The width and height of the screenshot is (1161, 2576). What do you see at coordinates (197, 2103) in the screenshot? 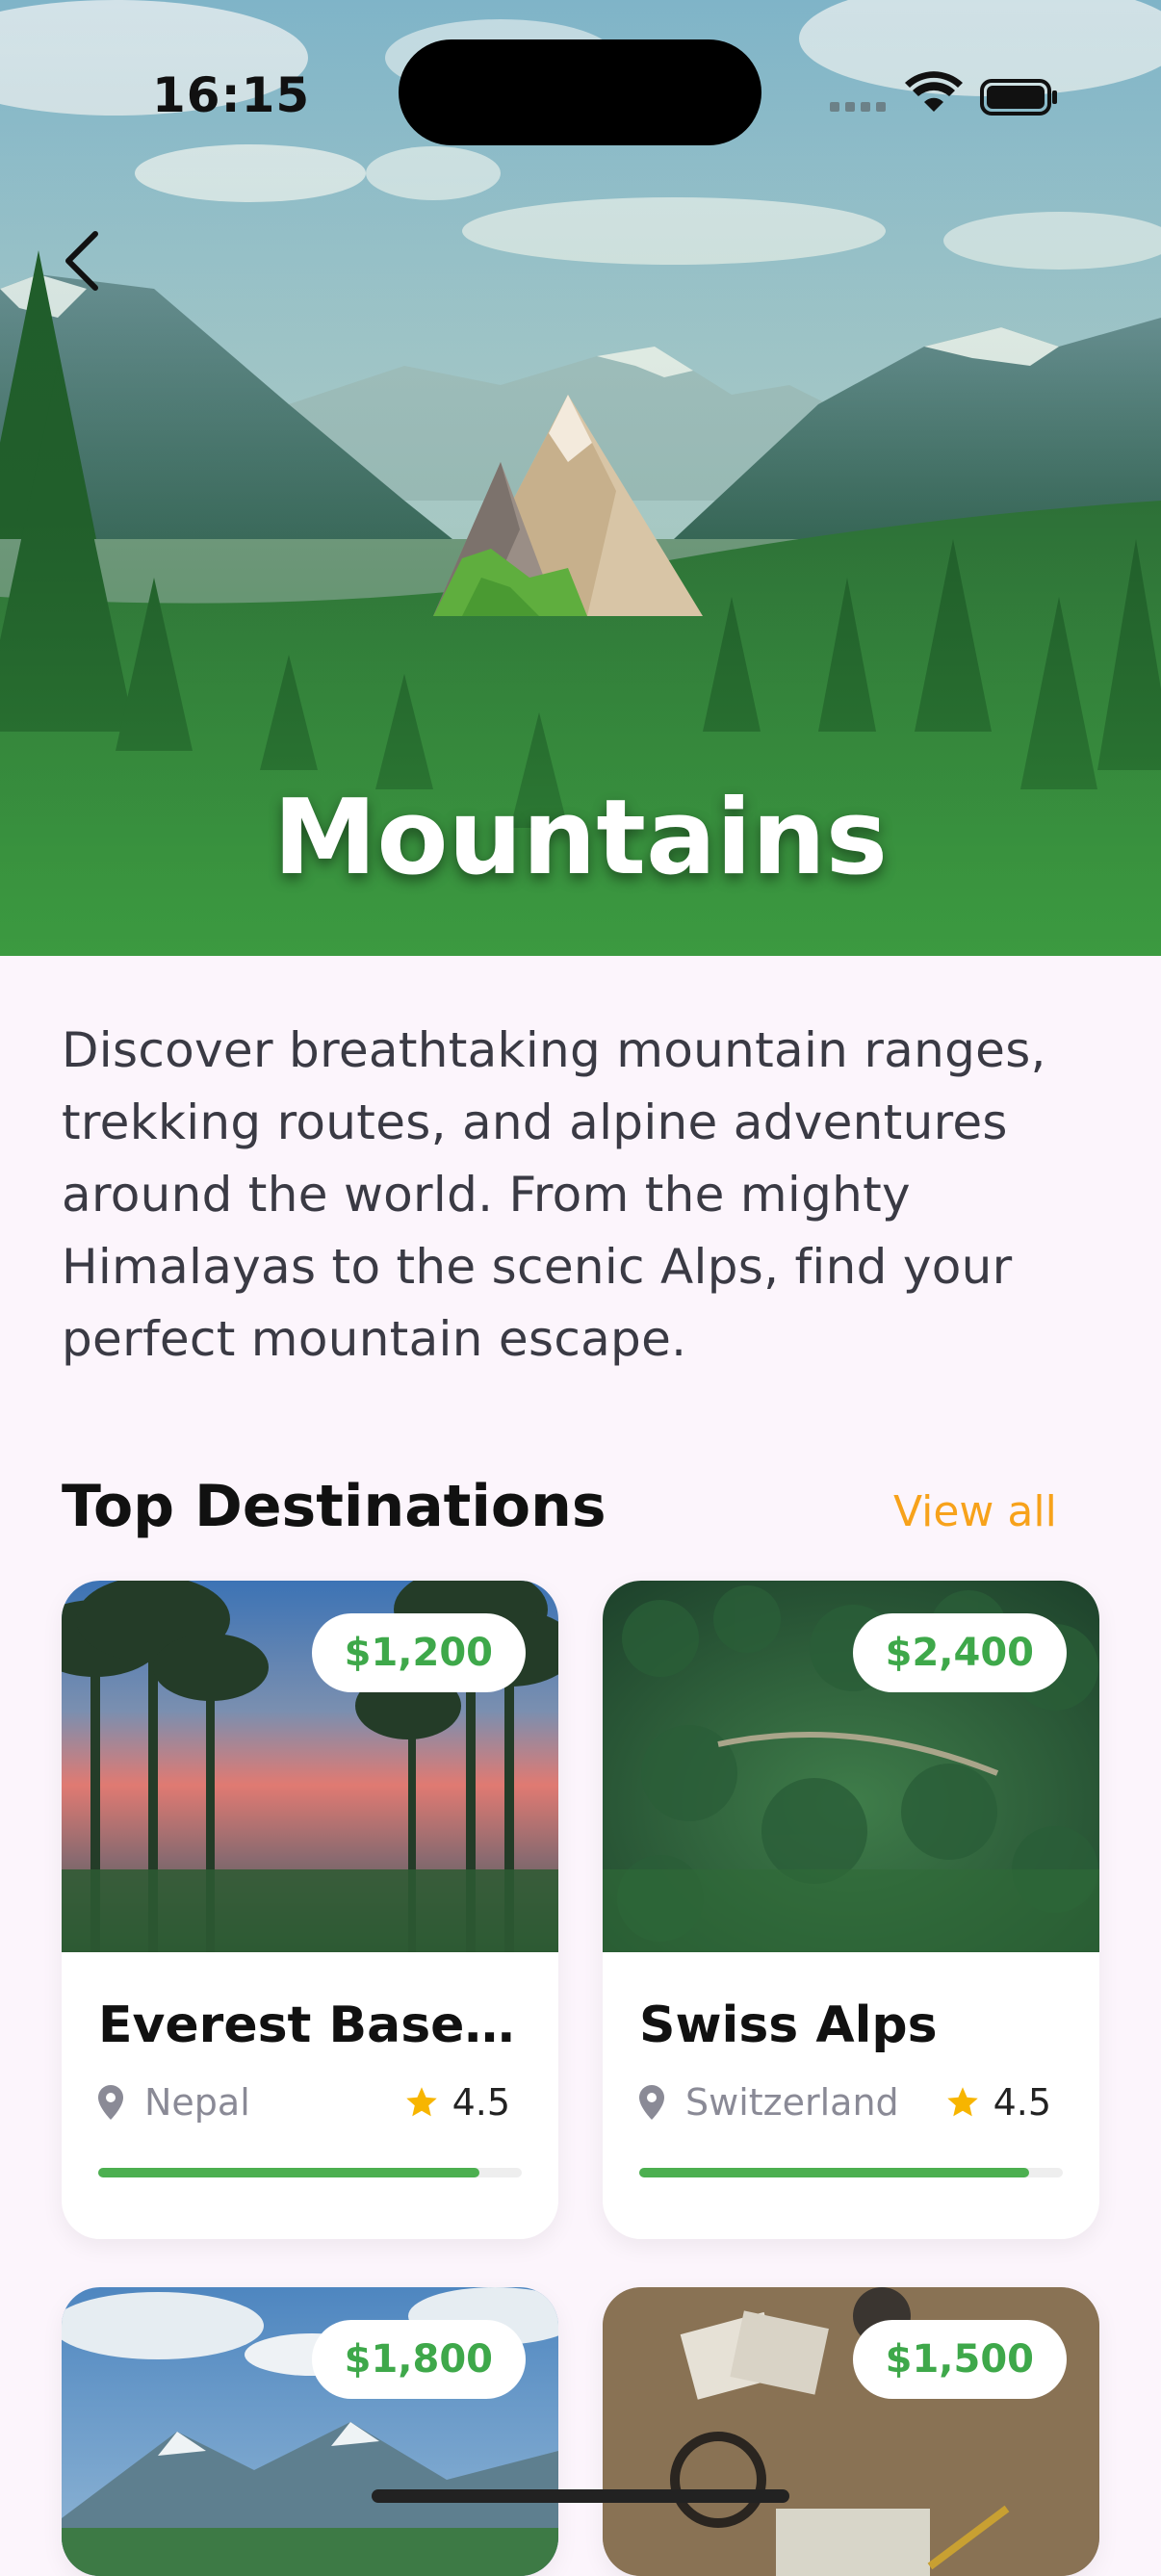
I see `location-label: Nepal` at bounding box center [197, 2103].